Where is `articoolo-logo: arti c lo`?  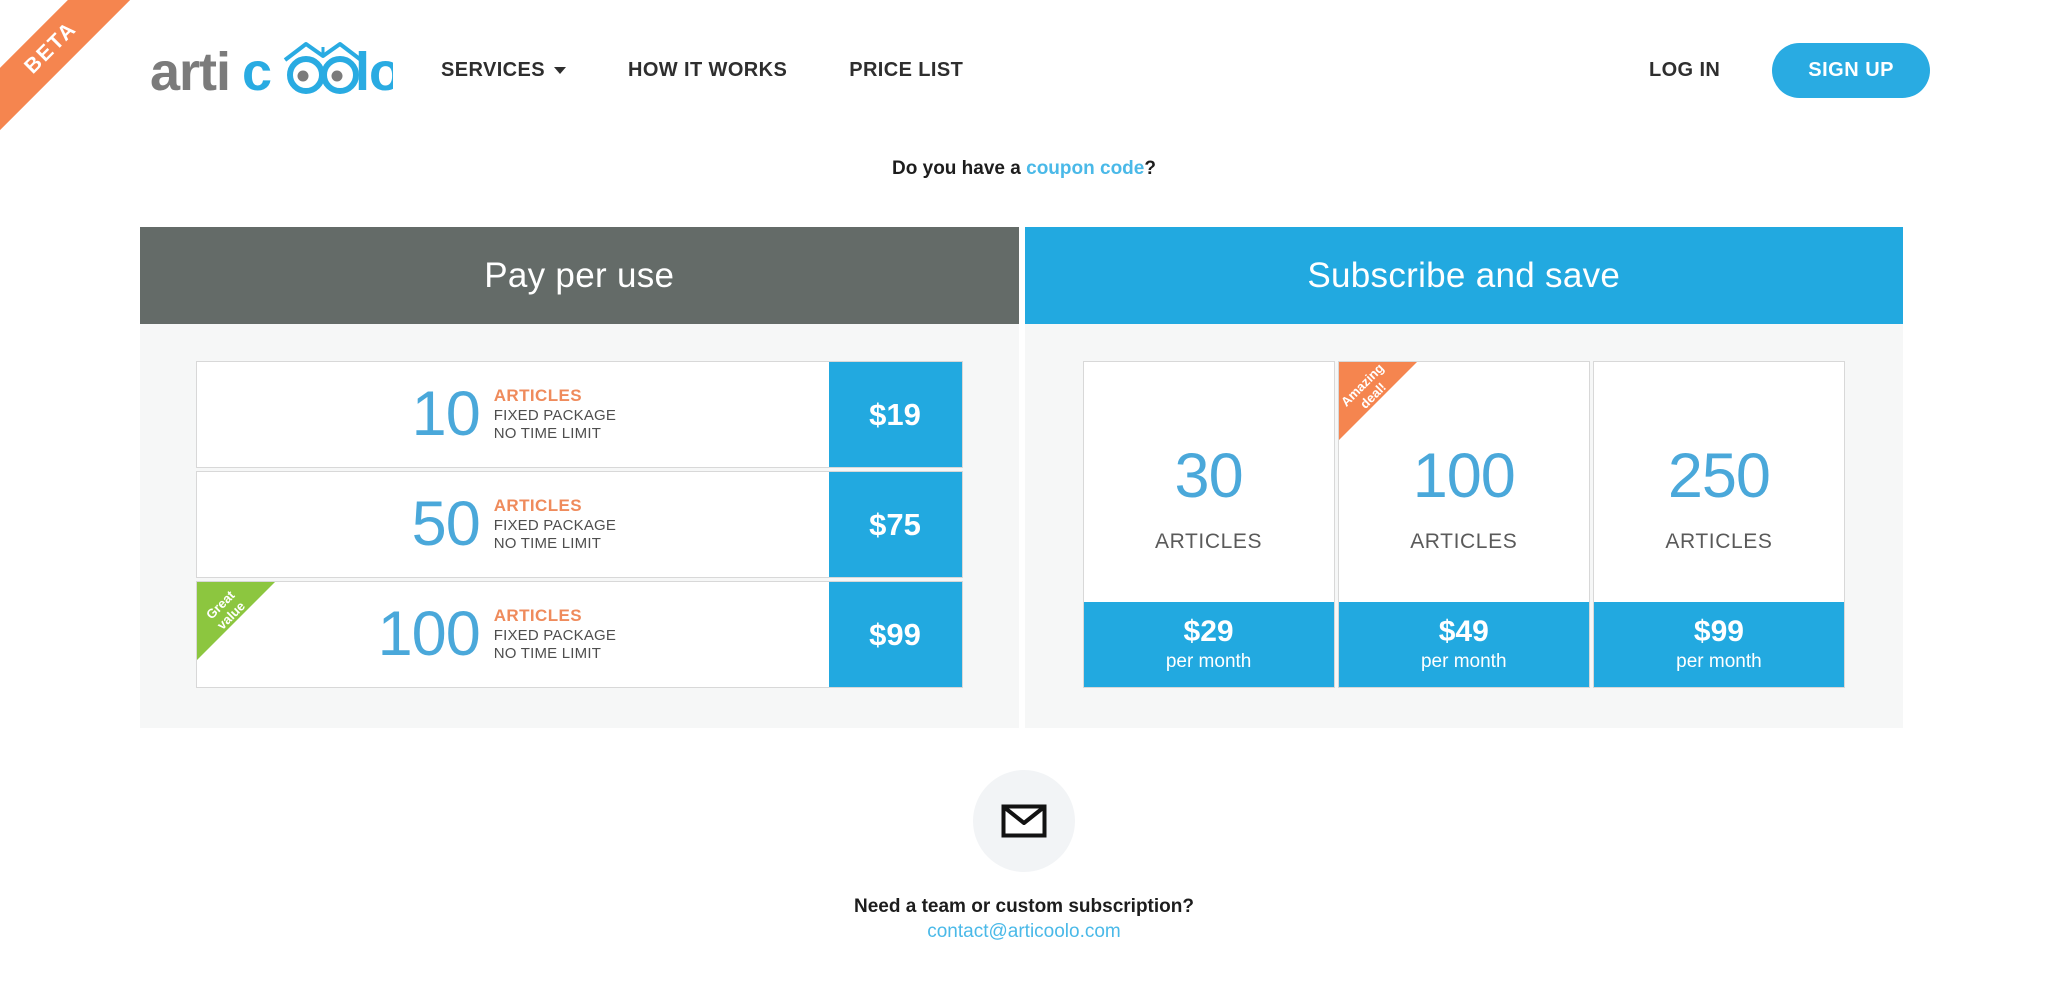 articoolo-logo: arti c lo is located at coordinates (271, 70).